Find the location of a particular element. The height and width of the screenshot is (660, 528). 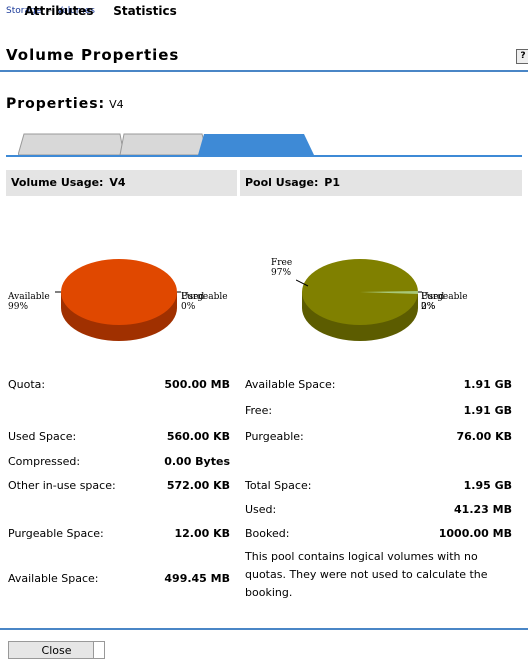

tab-statistics: Statistics is located at coordinates (145, 10).